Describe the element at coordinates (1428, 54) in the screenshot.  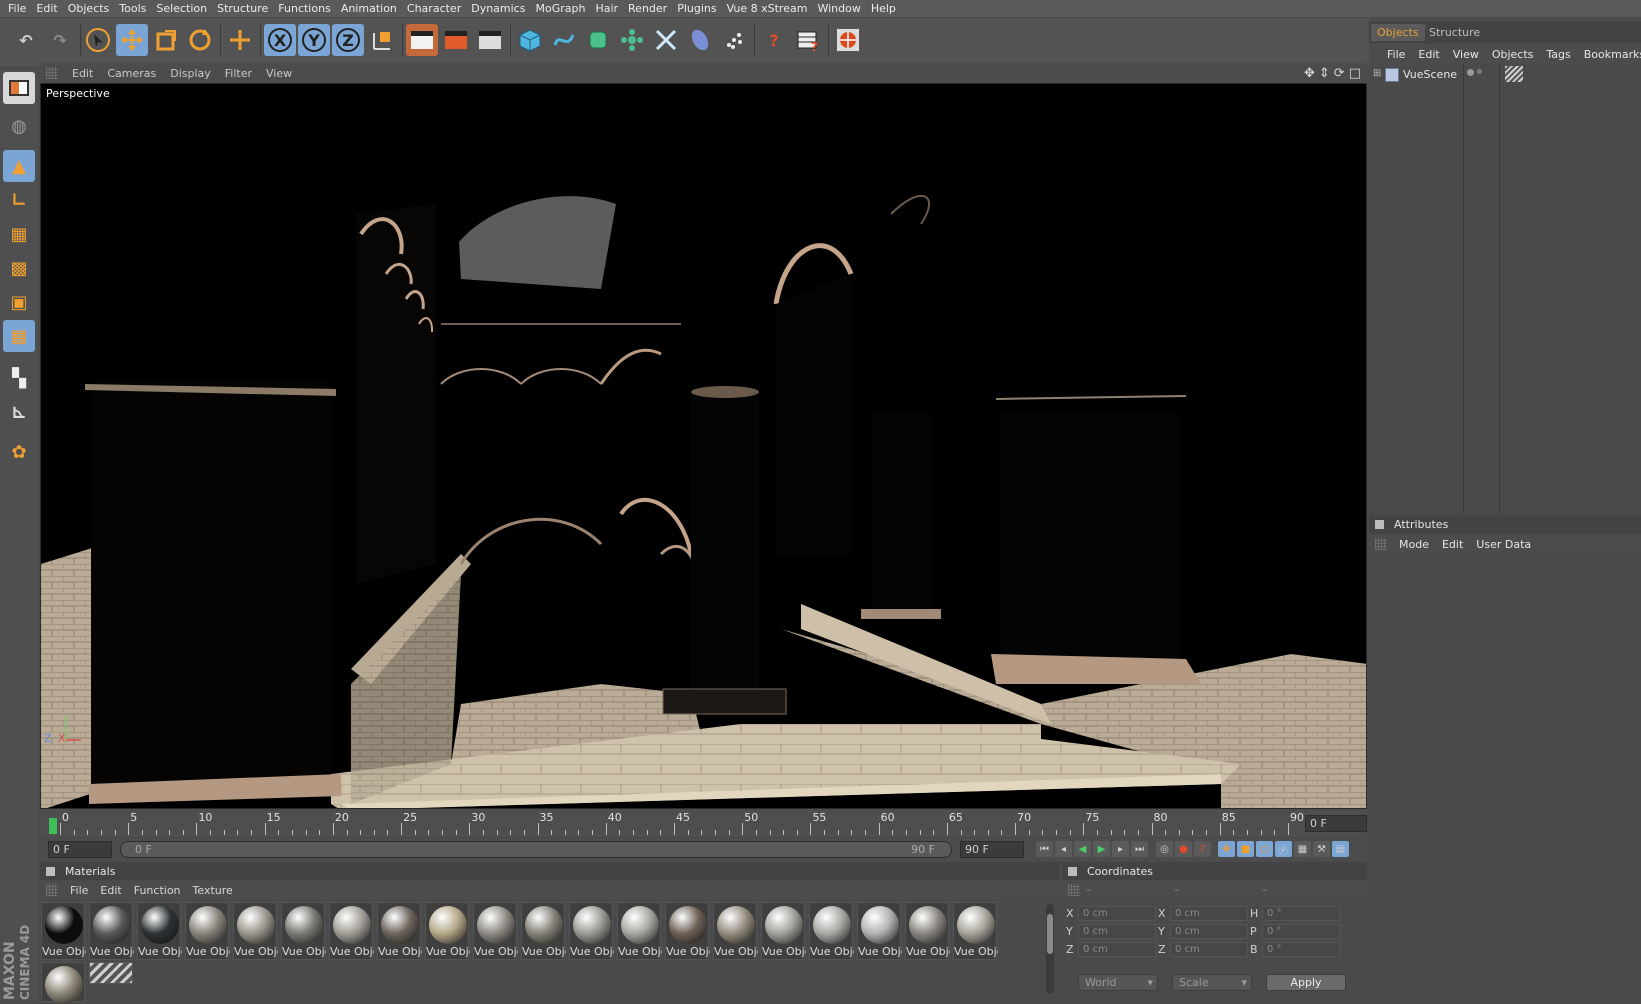
I see `objects-menu-edit: Edit` at that location.